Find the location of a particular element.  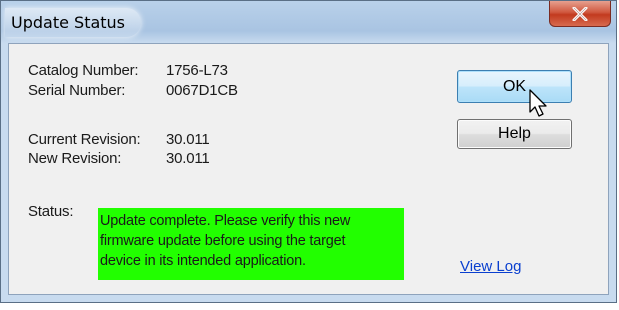

status-line: Update complete. Please verify this new is located at coordinates (225, 221).